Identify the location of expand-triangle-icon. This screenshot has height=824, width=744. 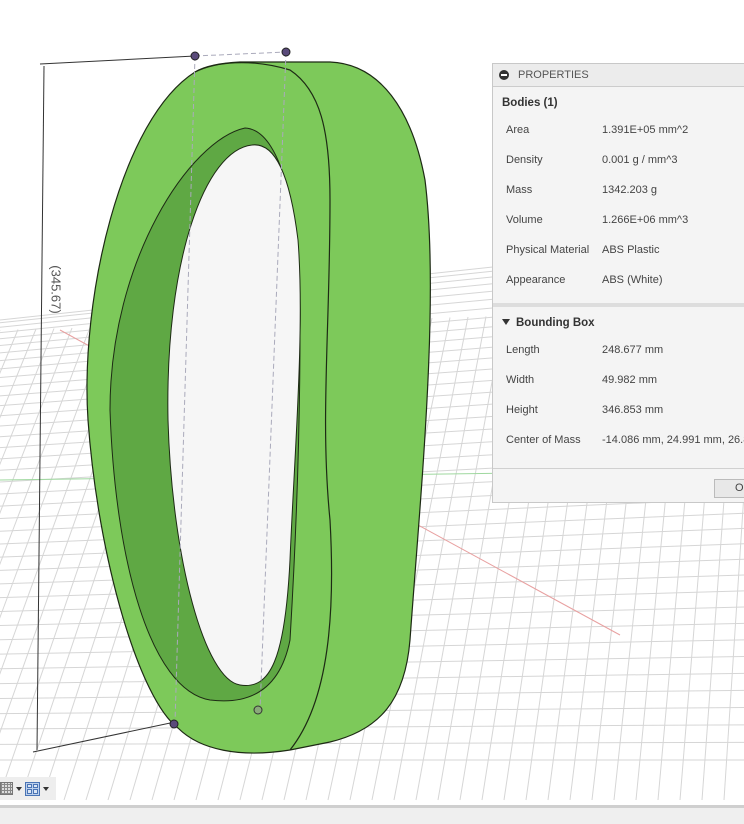
(506, 322).